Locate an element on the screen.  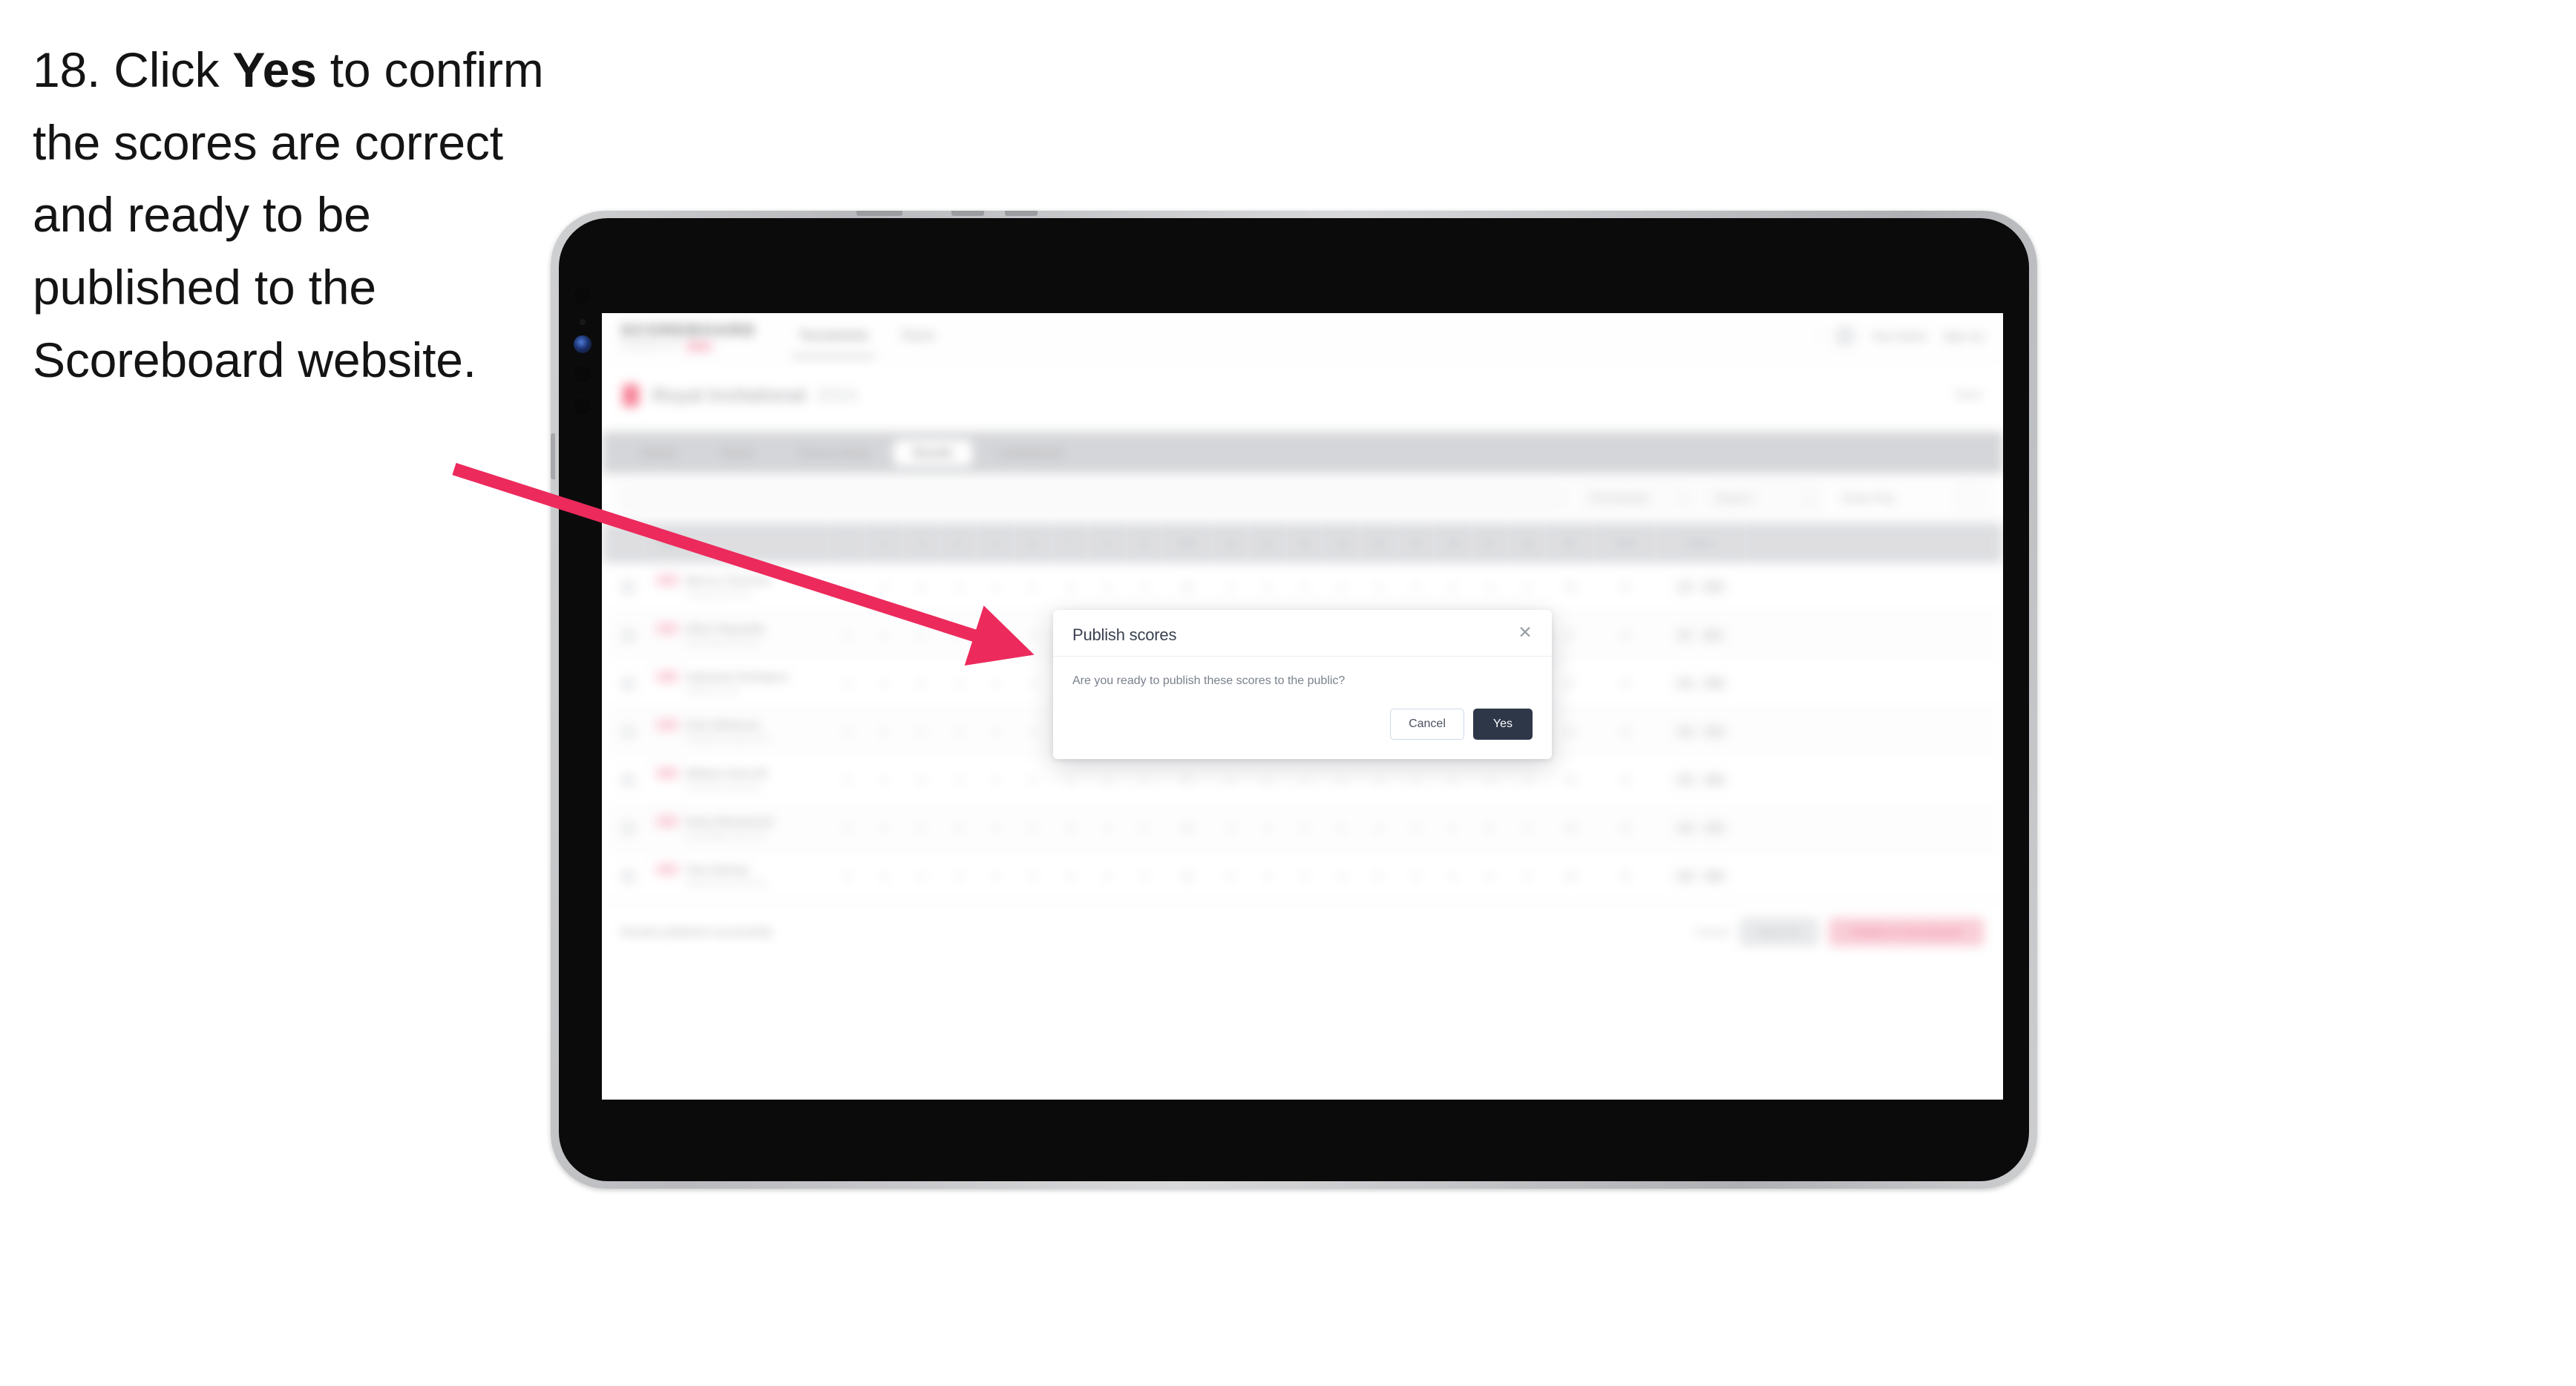
player-club: Willowcreek Golf Club is located at coordinates (726, 883).